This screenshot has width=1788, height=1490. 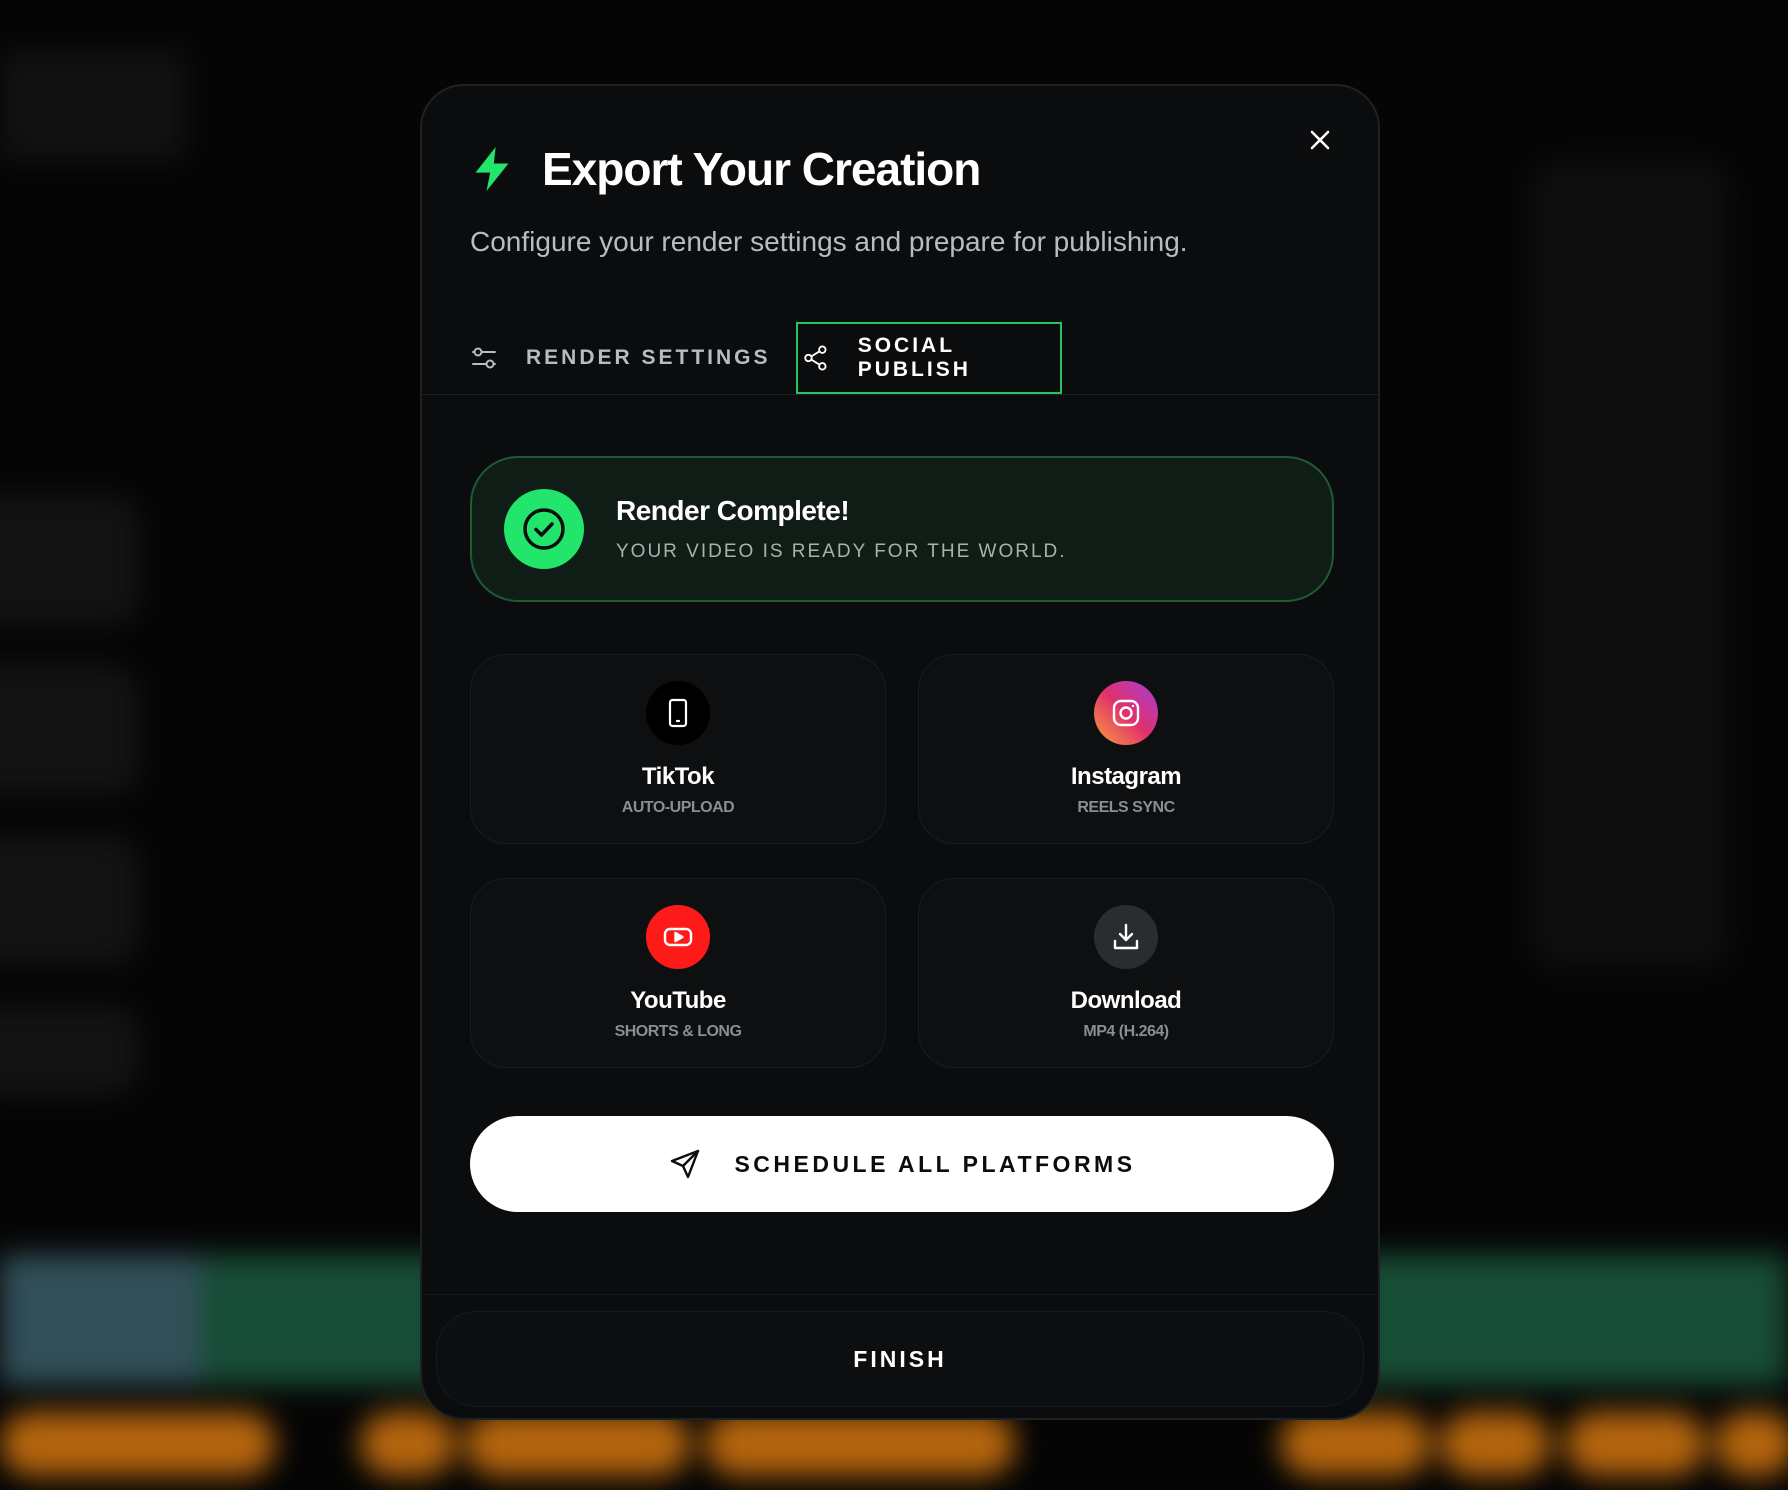 What do you see at coordinates (648, 357) in the screenshot?
I see `tab-render-settings-label: RENDER SETTINGS` at bounding box center [648, 357].